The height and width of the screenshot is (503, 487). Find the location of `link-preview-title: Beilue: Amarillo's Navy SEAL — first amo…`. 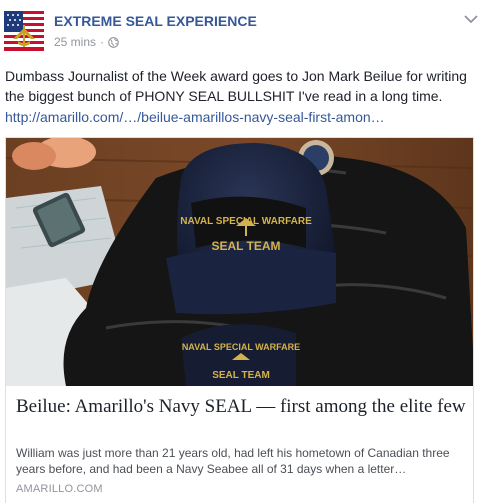

link-preview-title: Beilue: Amarillo's Navy SEAL — first amo… is located at coordinates (241, 407).